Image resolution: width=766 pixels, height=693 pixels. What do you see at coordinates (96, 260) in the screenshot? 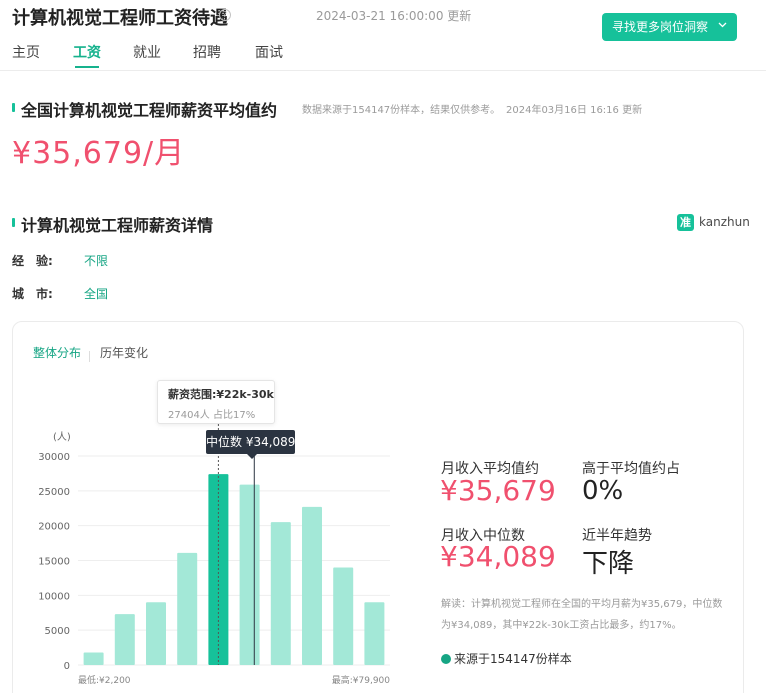
I see `filter-value-experience: 不限` at bounding box center [96, 260].